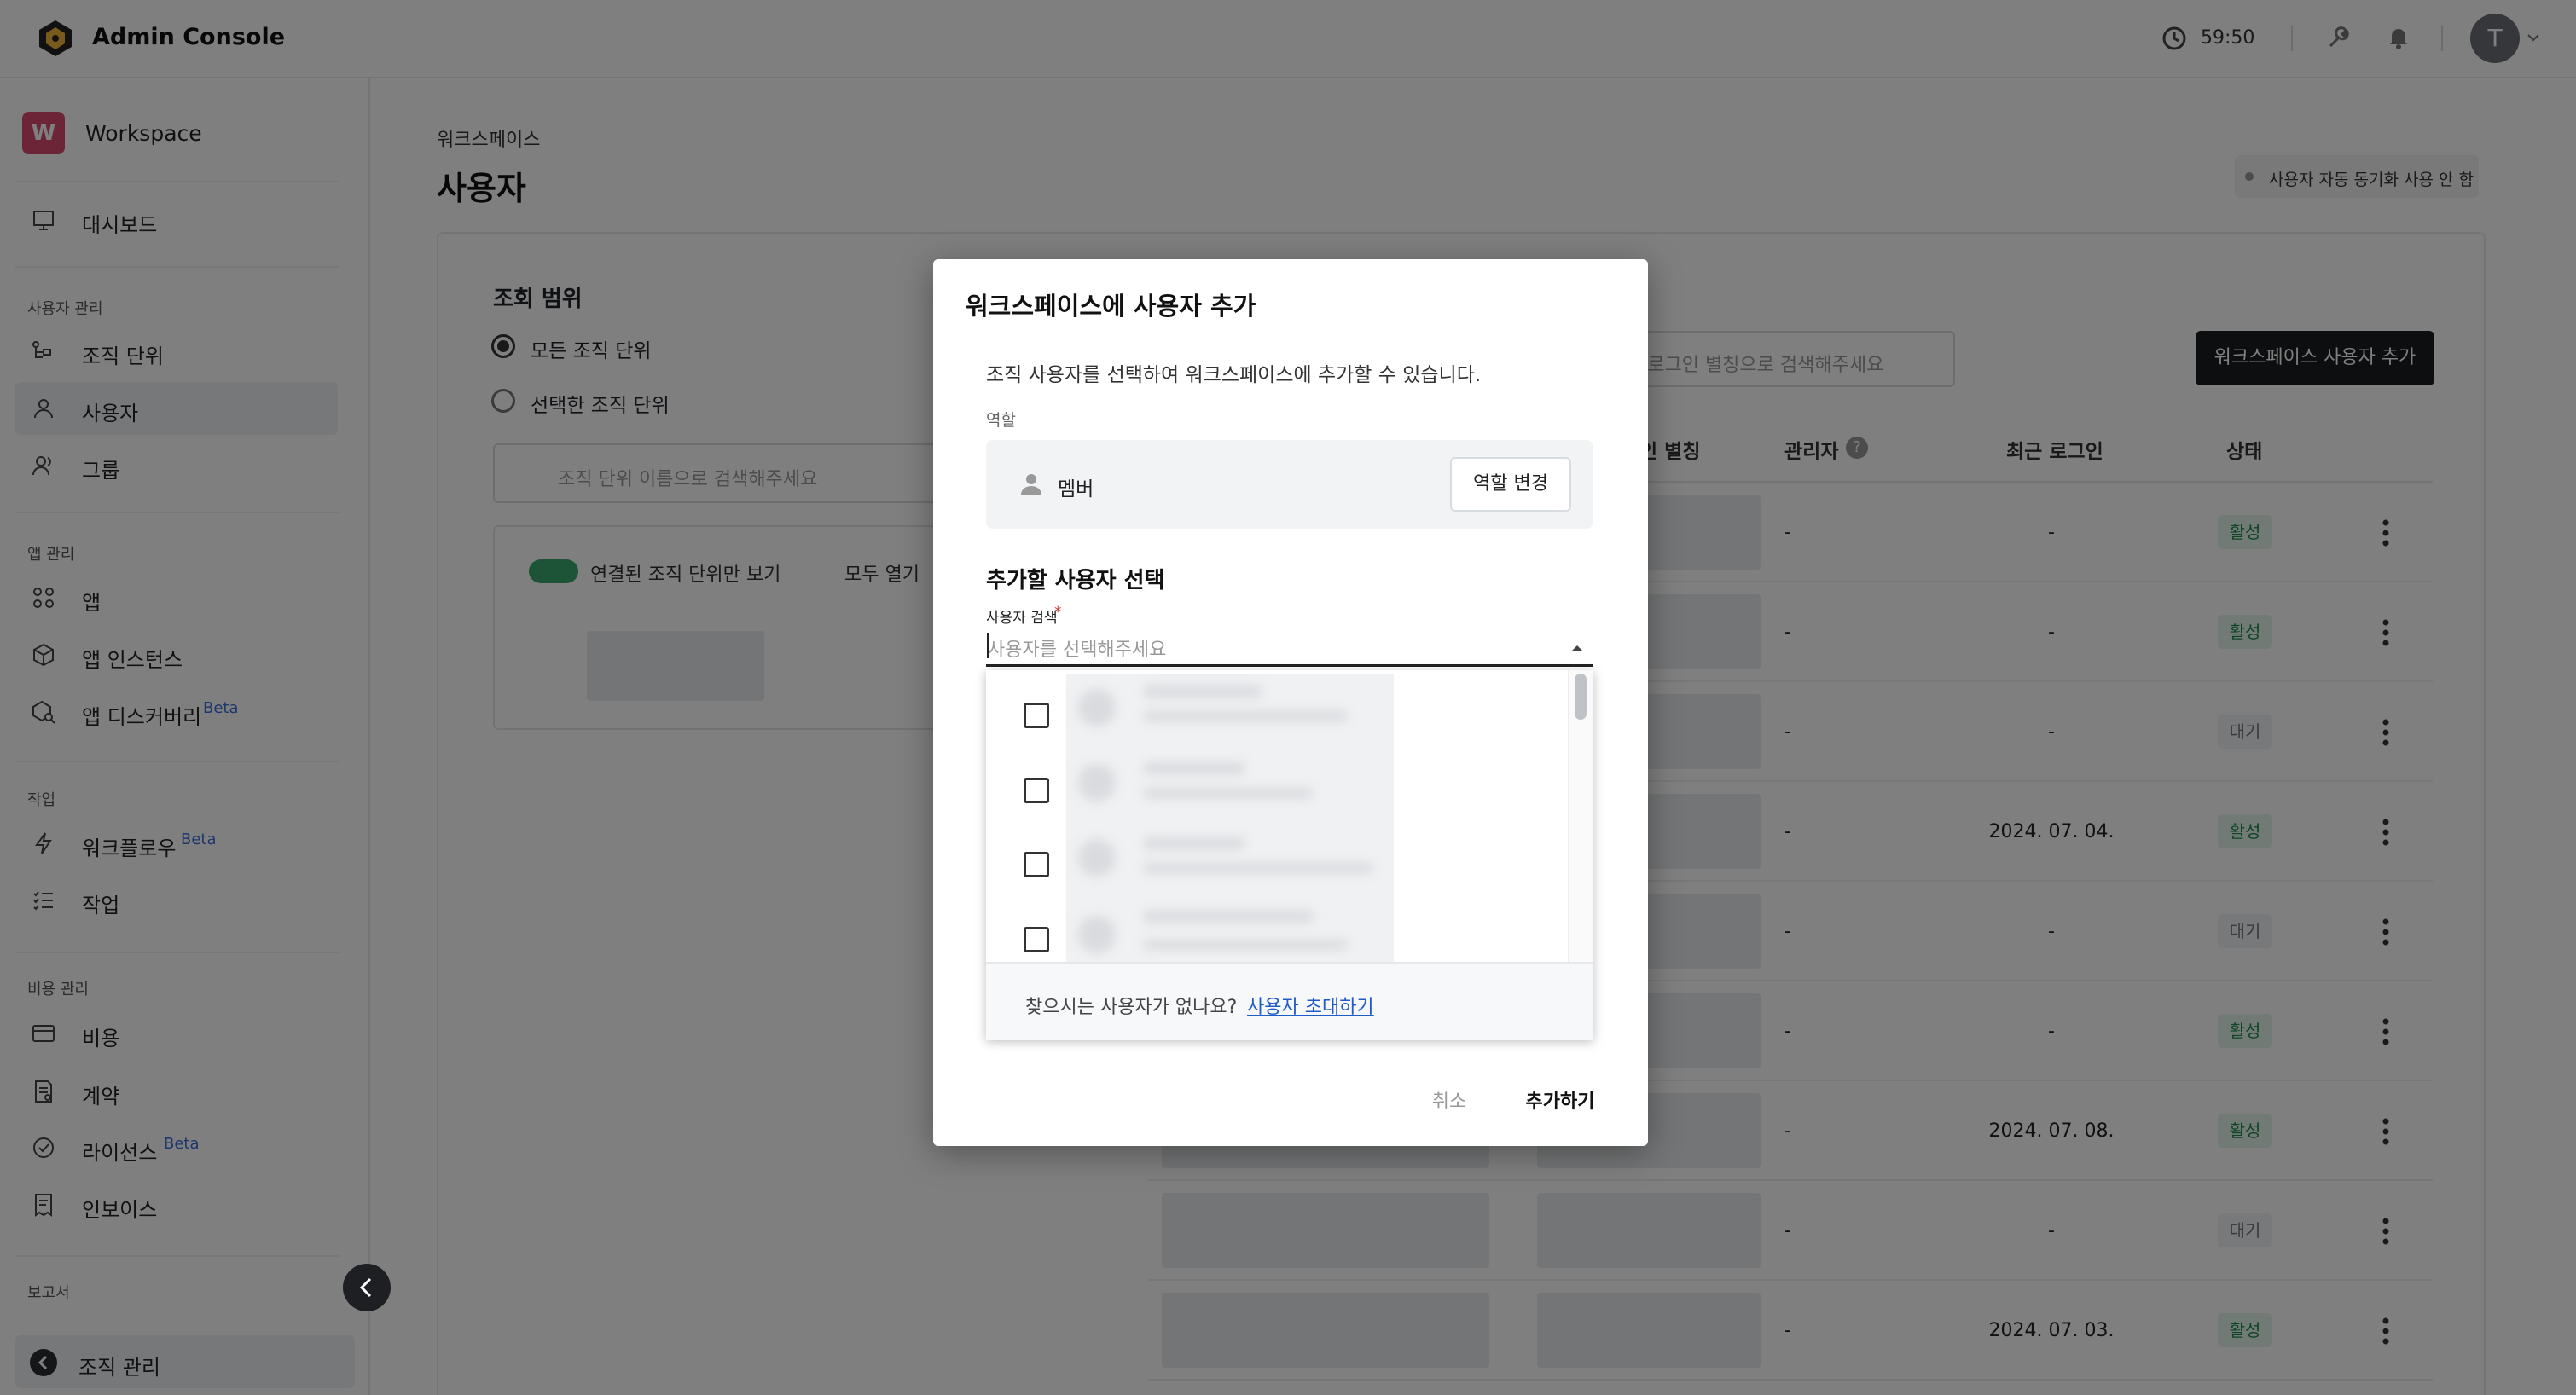 This screenshot has width=2576, height=1395. I want to click on invite-user-link: 사용자 초대하기, so click(1310, 1006).